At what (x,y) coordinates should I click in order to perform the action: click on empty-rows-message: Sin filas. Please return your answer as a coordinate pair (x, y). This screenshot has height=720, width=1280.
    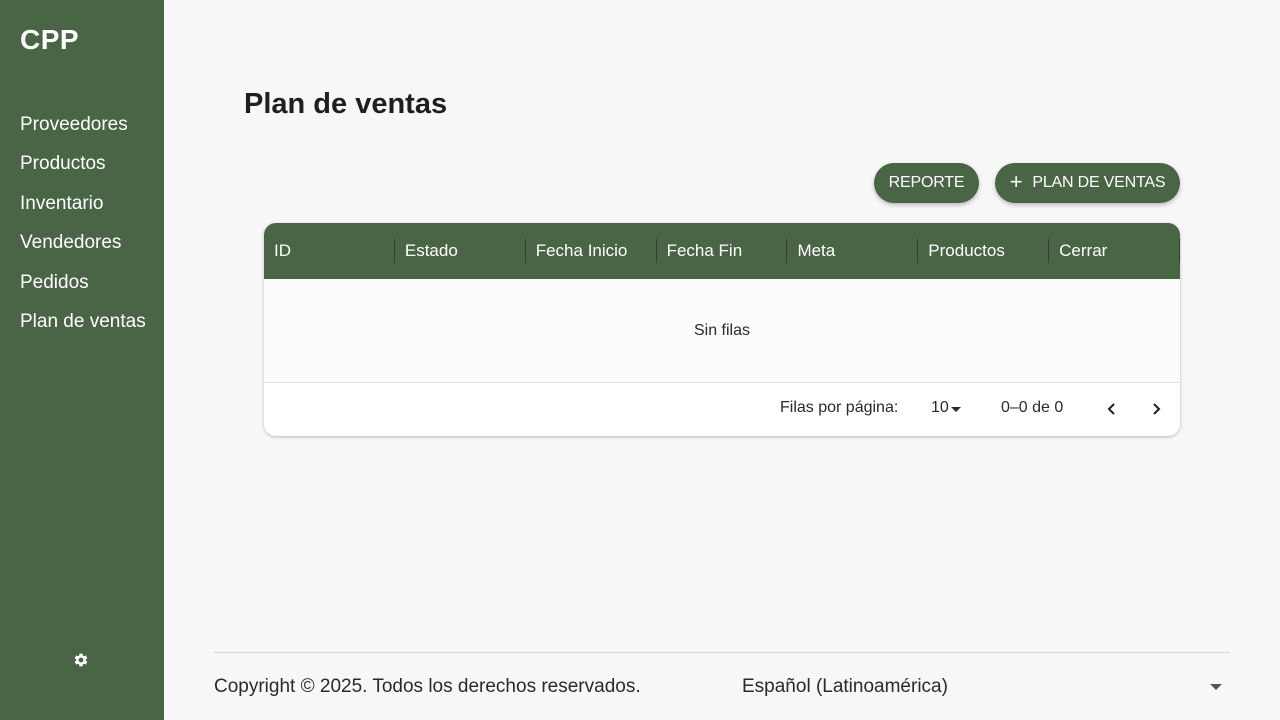
    Looking at the image, I should click on (722, 331).